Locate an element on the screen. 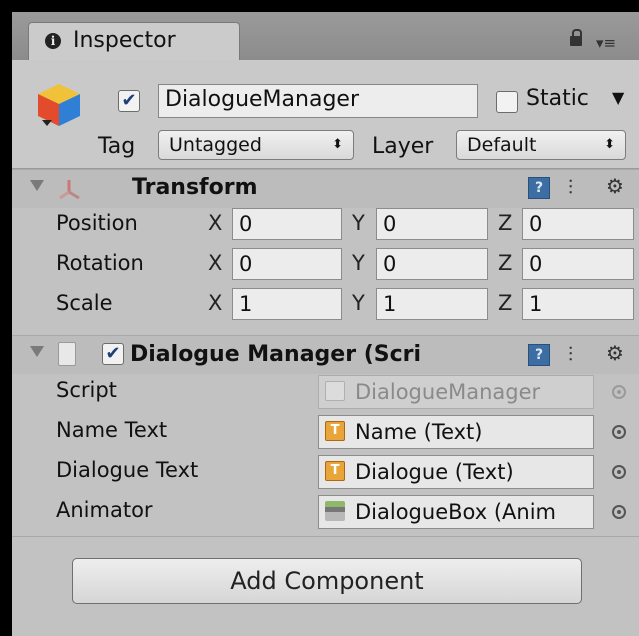 This screenshot has width=639, height=636. rotation-label: Rotation is located at coordinates (100, 263).